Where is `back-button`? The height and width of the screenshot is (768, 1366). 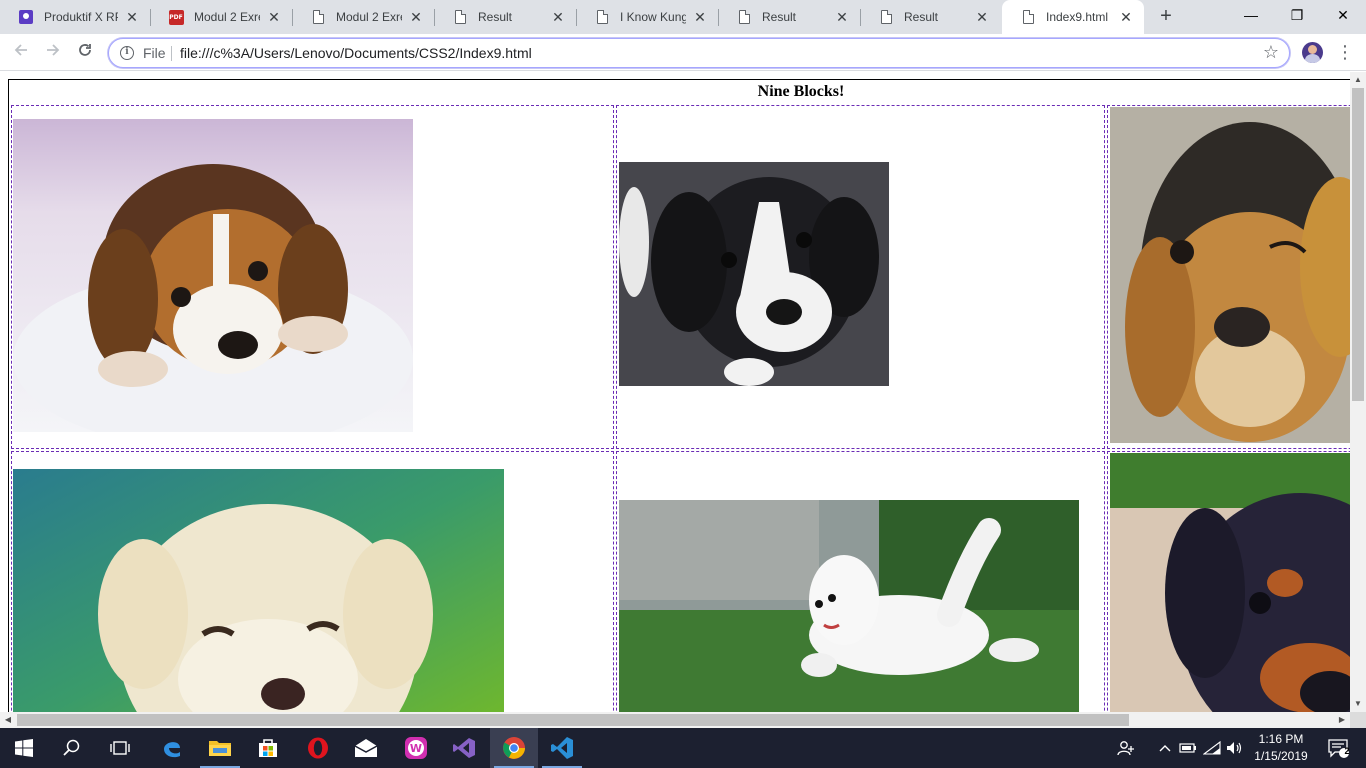 back-button is located at coordinates (21, 53).